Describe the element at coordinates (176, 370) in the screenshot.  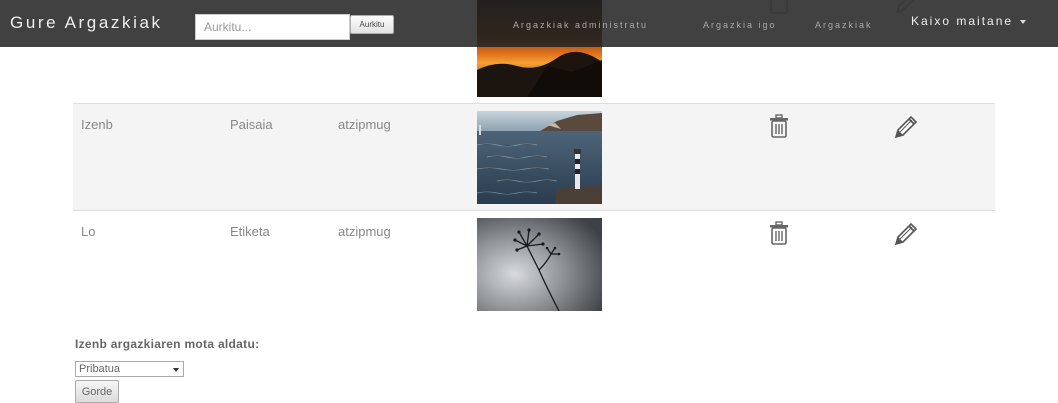
I see `chevron-down-icon` at that location.